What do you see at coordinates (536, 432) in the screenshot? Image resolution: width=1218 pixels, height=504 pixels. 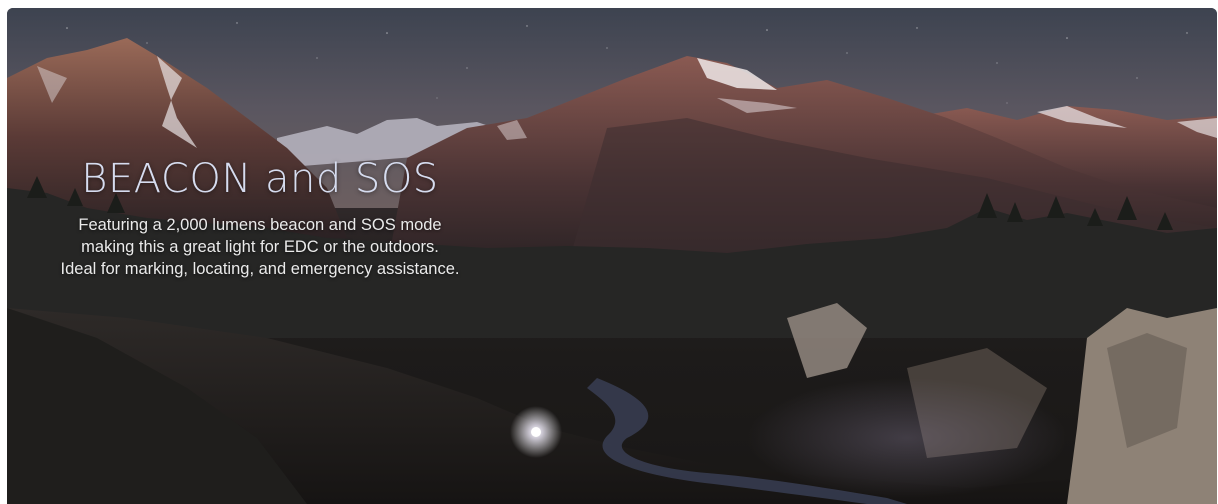 I see `beacon-core` at bounding box center [536, 432].